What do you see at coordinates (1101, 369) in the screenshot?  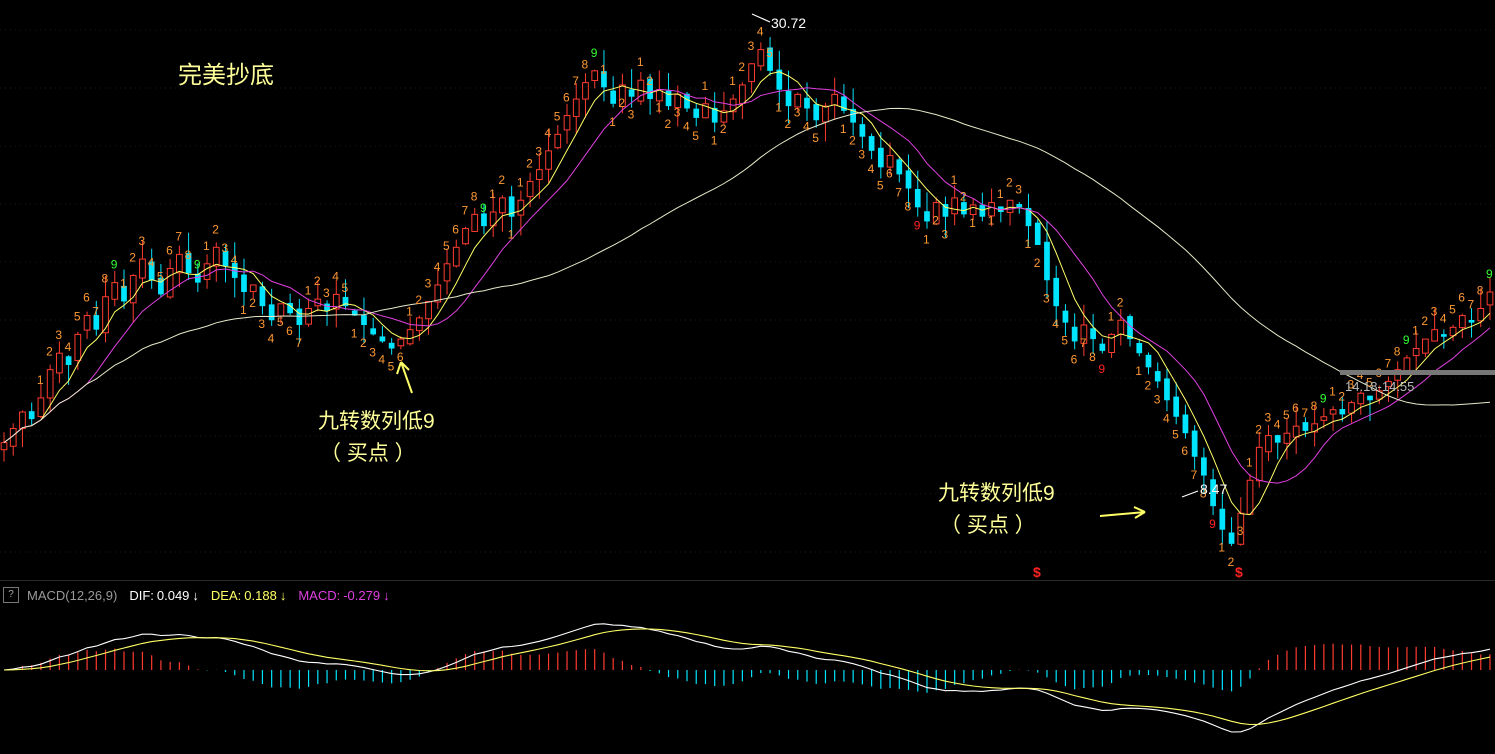 I see `td-buy-count: 9` at bounding box center [1101, 369].